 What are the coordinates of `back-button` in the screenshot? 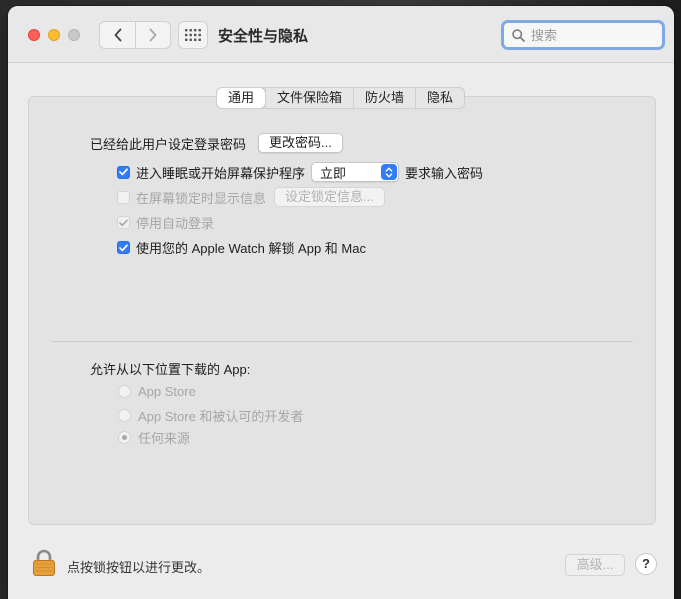 It's located at (117, 35).